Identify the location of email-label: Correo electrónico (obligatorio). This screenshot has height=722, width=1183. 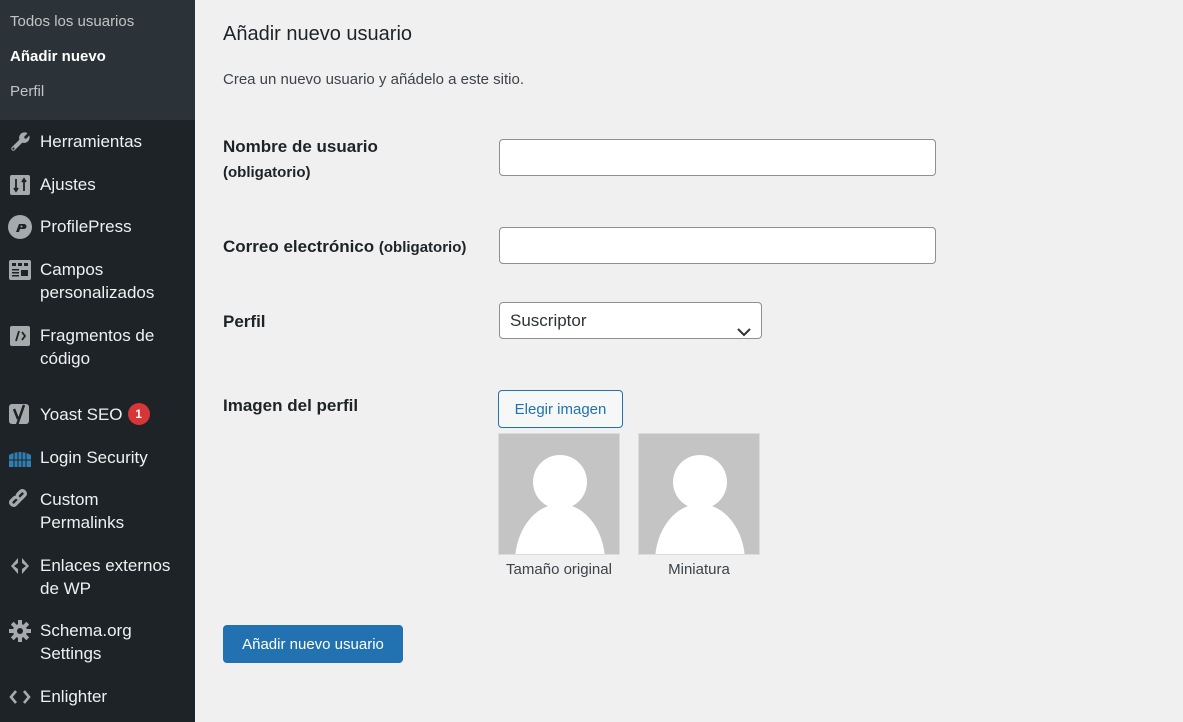
(344, 247).